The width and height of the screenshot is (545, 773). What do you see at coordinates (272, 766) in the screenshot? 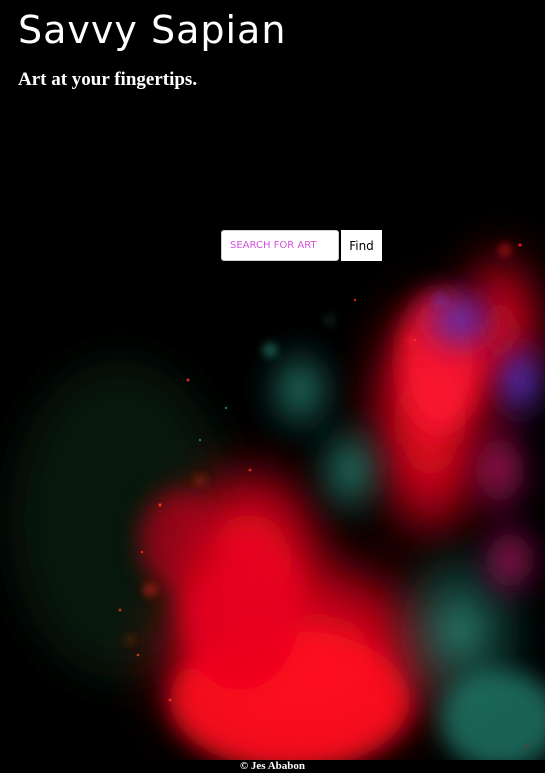
I see `footer-credit: © Jes Ababon` at bounding box center [272, 766].